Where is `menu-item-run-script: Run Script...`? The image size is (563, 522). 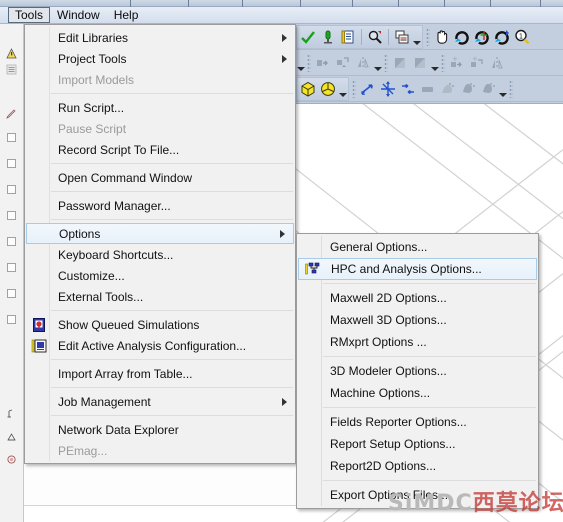
menu-item-run-script: Run Script... is located at coordinates (160, 107).